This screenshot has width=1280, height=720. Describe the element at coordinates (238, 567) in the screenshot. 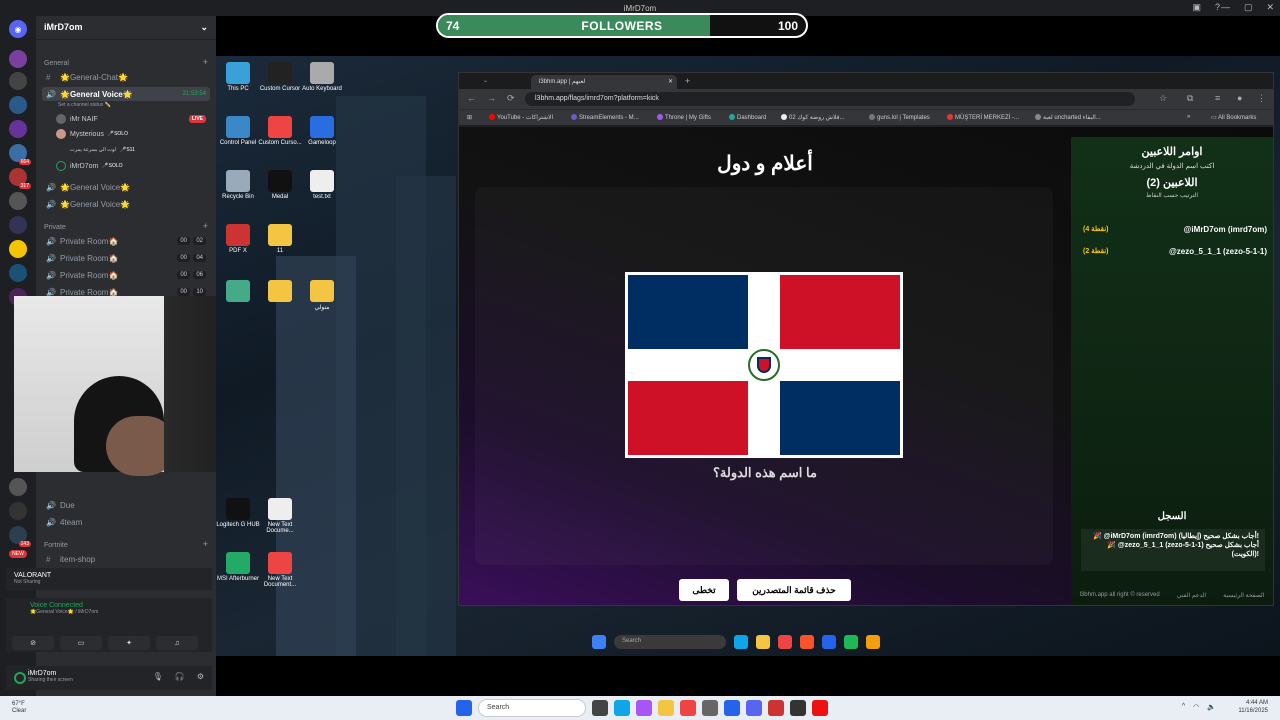

I see `desktop-icon-msi-afterburner: MSI Afterburner` at that location.